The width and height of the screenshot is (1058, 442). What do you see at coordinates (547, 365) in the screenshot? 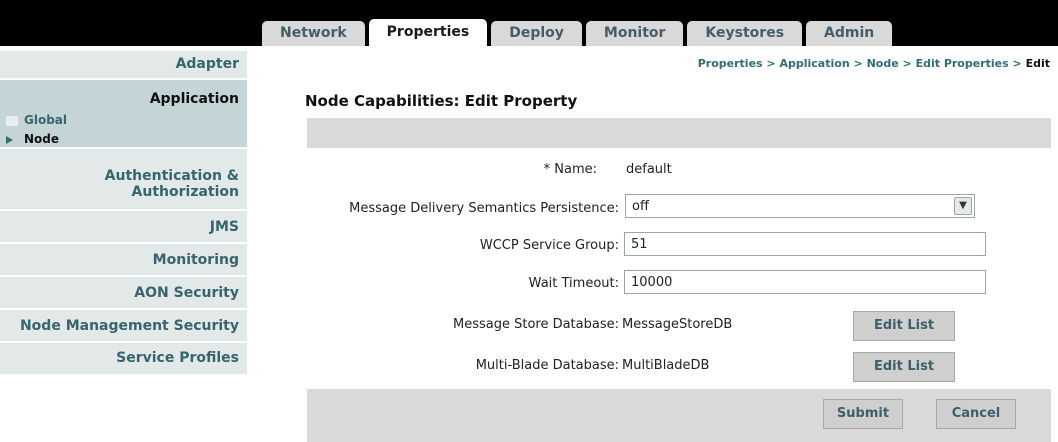
I see `multi-blade-db-label: Multi-Blade Database:` at bounding box center [547, 365].